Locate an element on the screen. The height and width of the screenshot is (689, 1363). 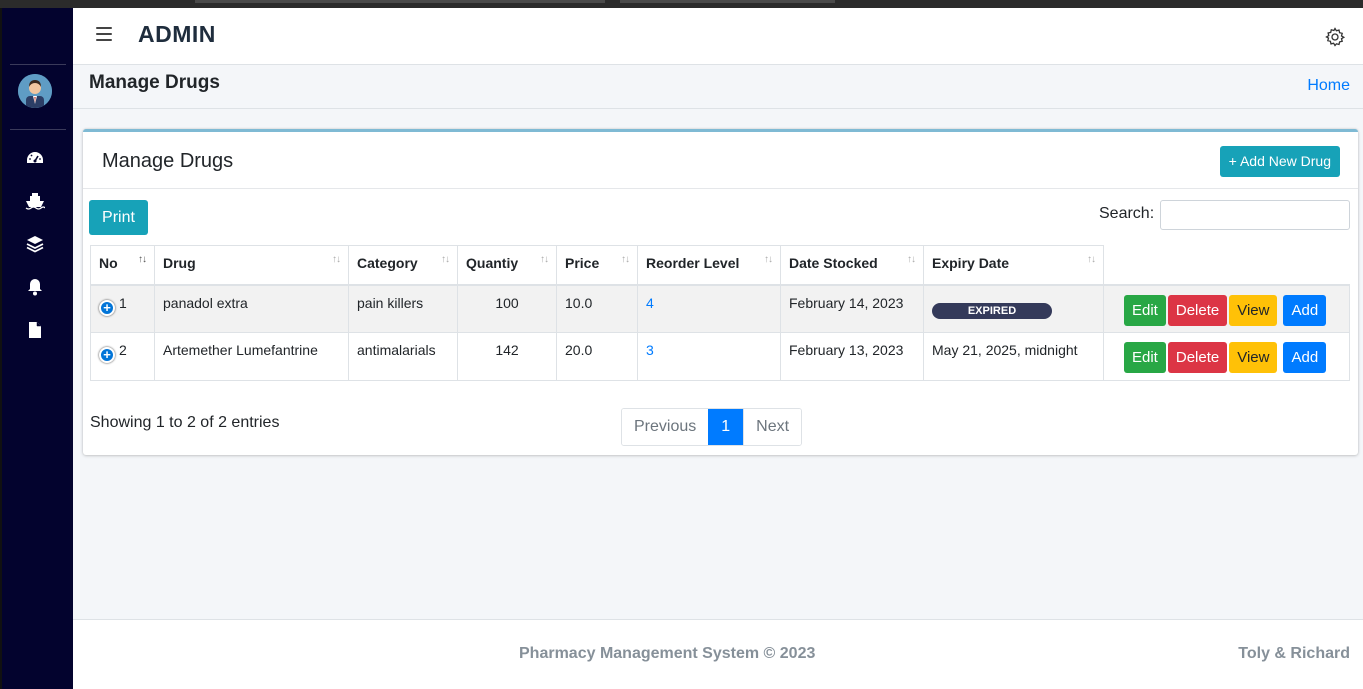
cell-no: +1 is located at coordinates (122, 308).